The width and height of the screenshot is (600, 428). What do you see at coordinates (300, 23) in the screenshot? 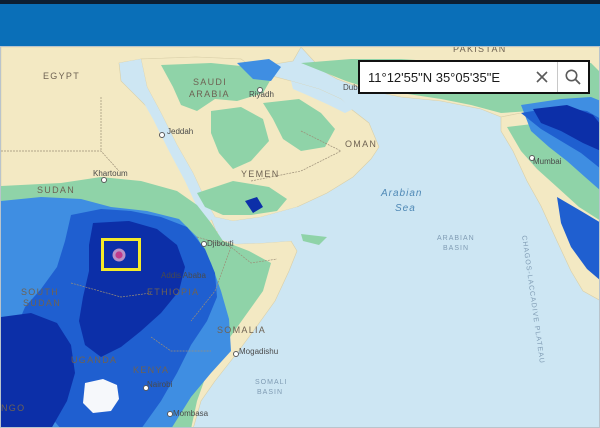
I see `app-header-bar` at bounding box center [300, 23].